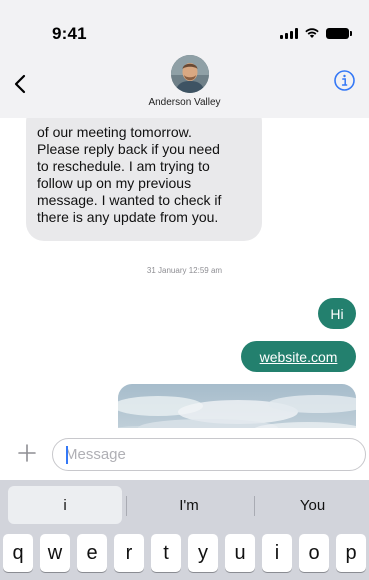 The width and height of the screenshot is (369, 580). I want to click on key-e: e, so click(92, 553).